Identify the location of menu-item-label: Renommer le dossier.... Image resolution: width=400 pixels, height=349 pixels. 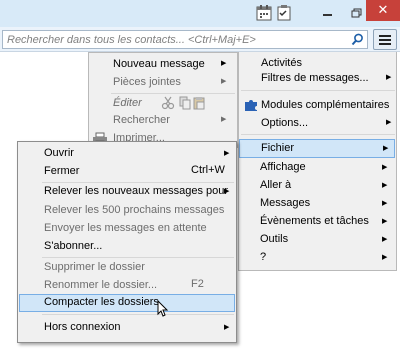
(101, 285).